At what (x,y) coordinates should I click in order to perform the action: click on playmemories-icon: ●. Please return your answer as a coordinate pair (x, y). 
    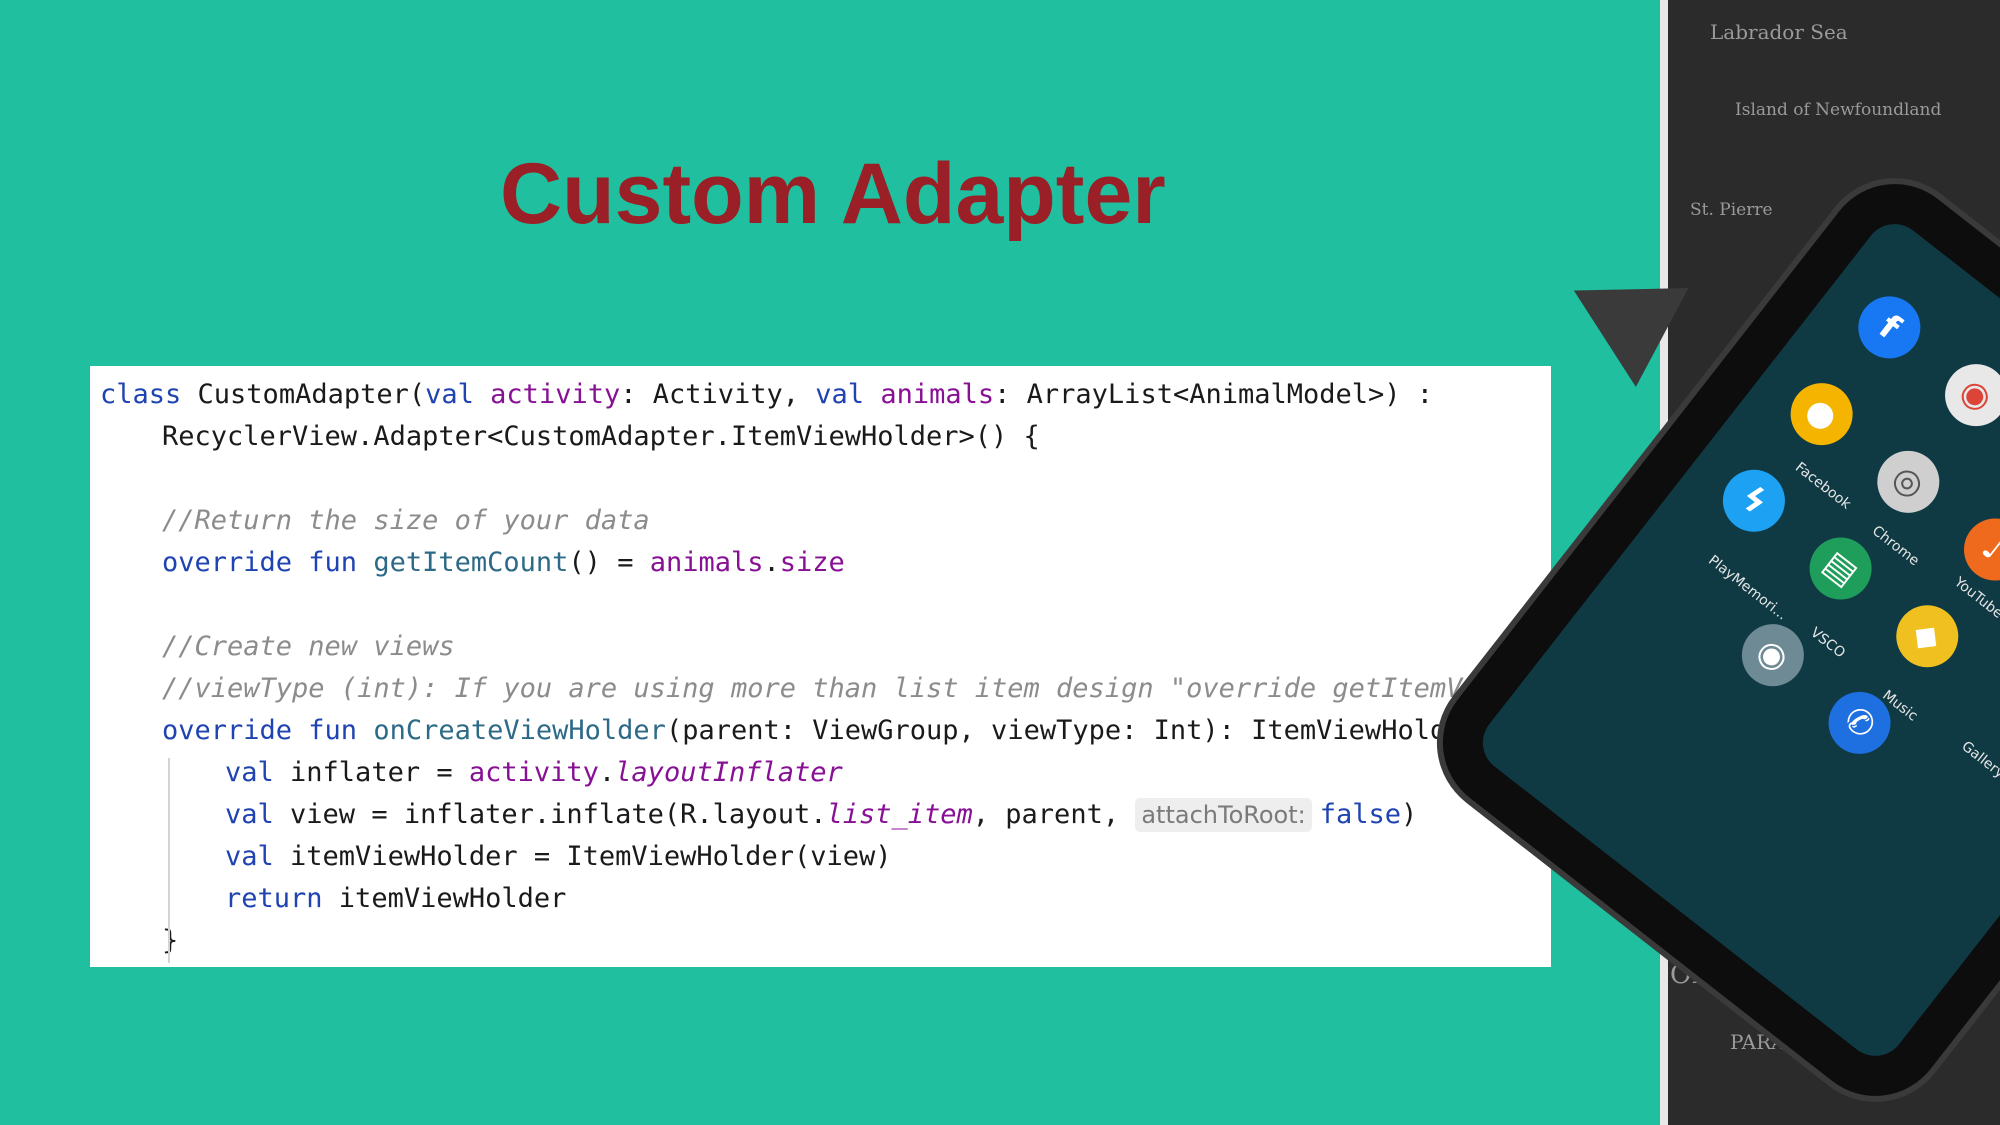
    Looking at the image, I should click on (1822, 414).